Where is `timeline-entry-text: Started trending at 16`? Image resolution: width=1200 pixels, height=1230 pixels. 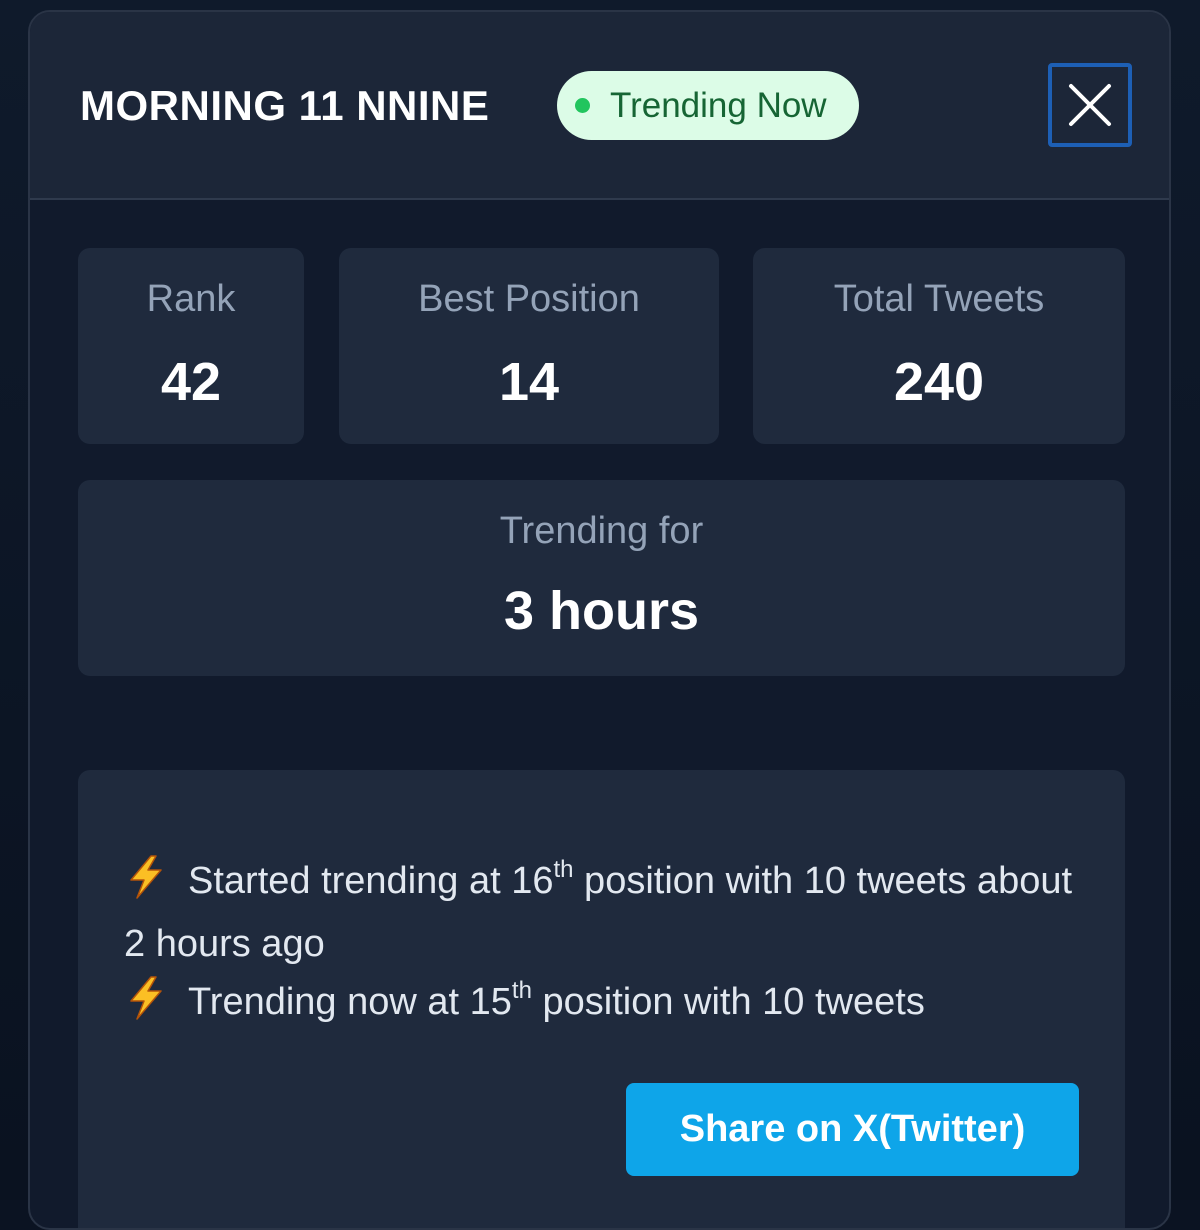
timeline-entry-text: Started trending at 16 is located at coordinates (371, 881).